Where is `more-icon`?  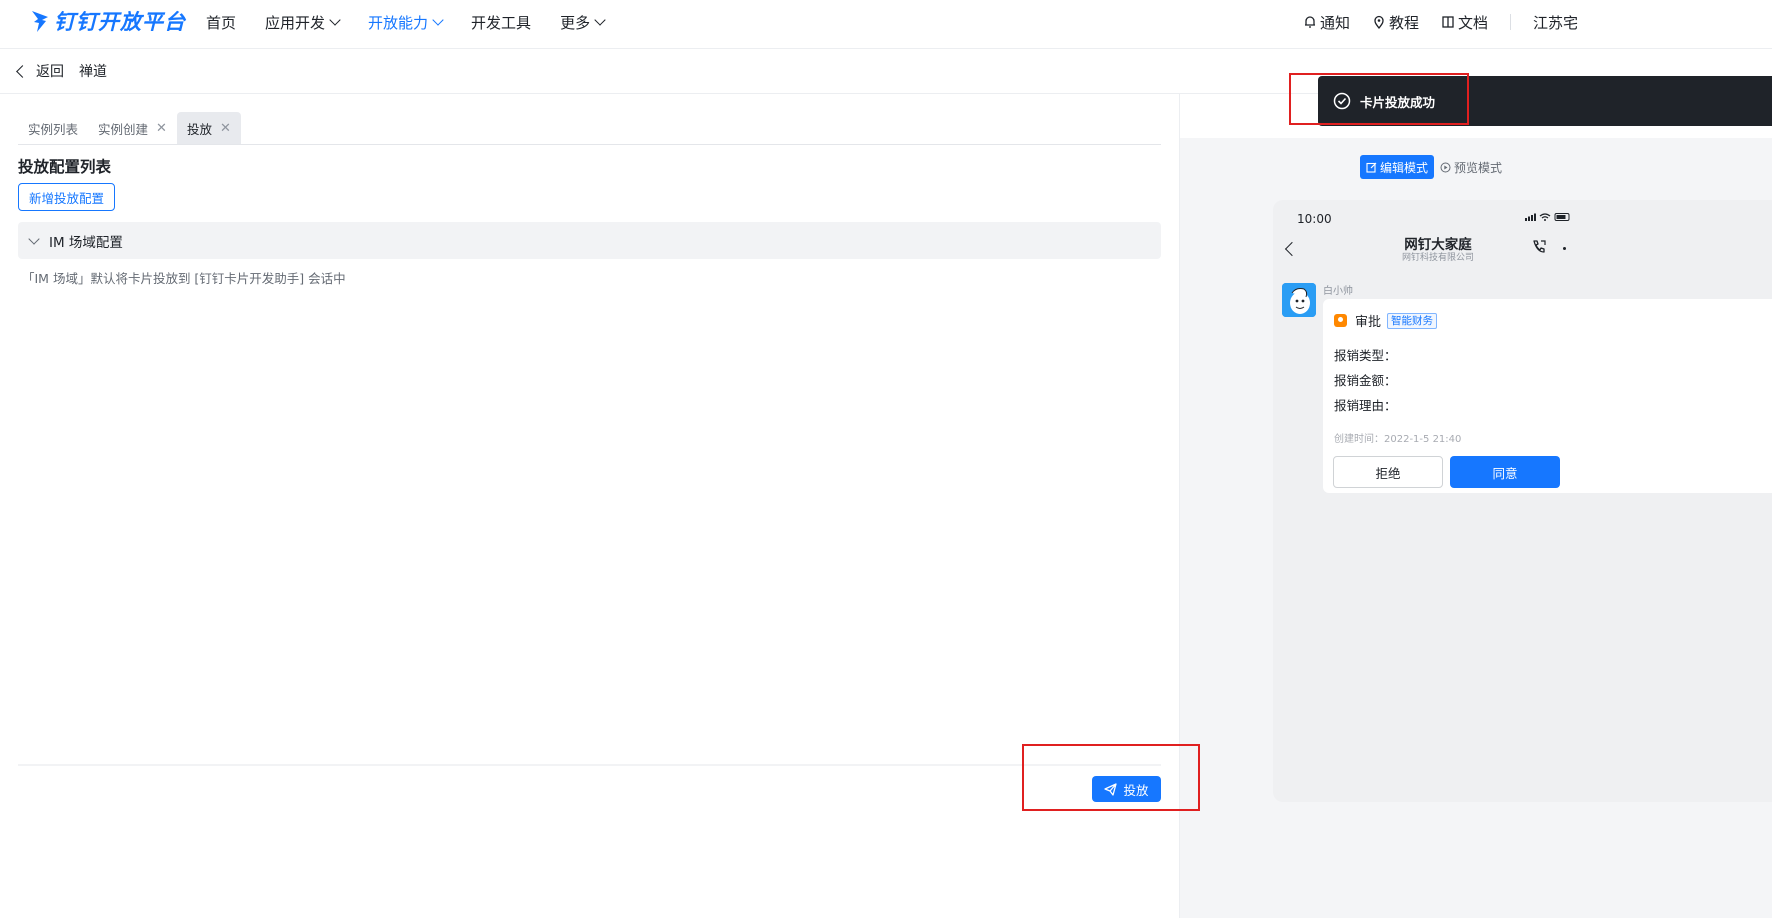 more-icon is located at coordinates (1564, 248).